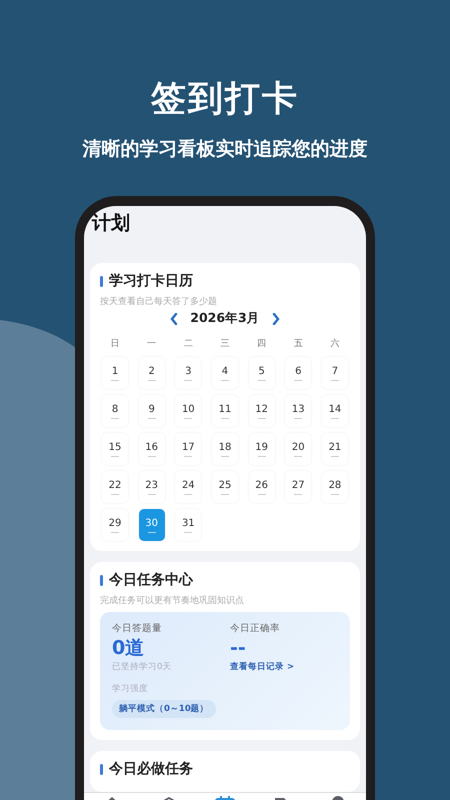 The height and width of the screenshot is (800, 450). I want to click on subheadline: 清晰的学习看板实时追踪您的进度, so click(225, 149).